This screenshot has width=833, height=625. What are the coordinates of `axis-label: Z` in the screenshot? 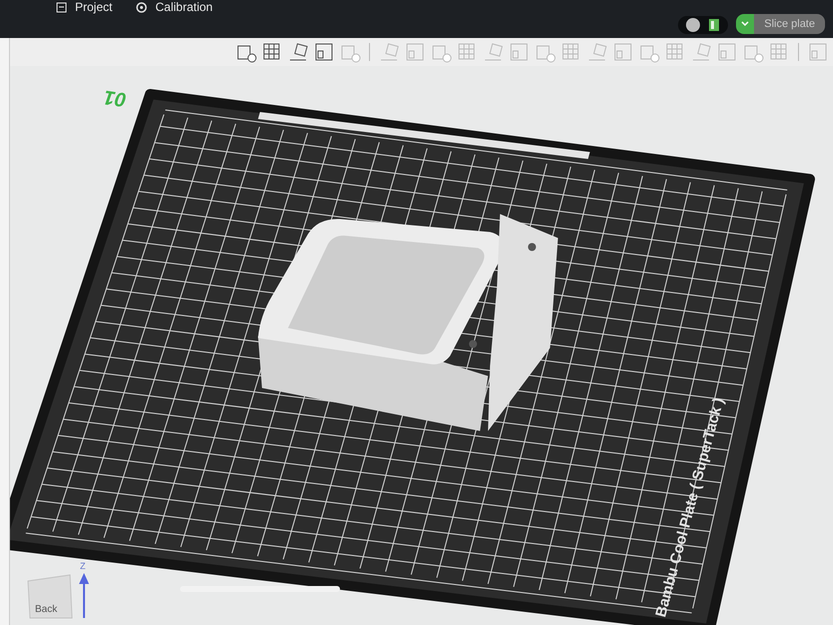 It's located at (83, 566).